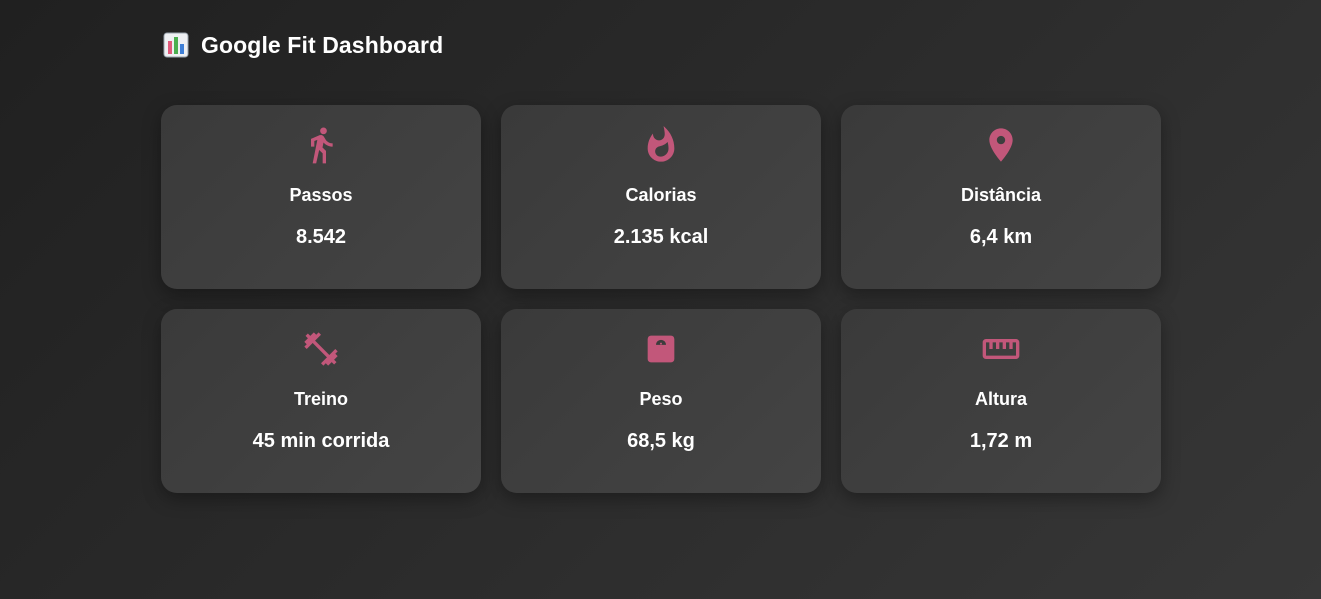 The width and height of the screenshot is (1321, 599). Describe the element at coordinates (1001, 349) in the screenshot. I see `ruler-icon` at that location.